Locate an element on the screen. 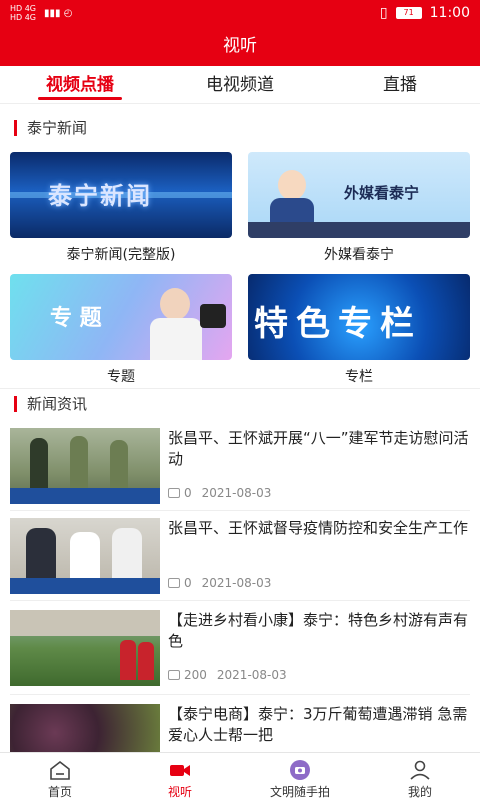 This screenshot has height=800, width=480. program-thumbnail: 专 题 is located at coordinates (121, 317).